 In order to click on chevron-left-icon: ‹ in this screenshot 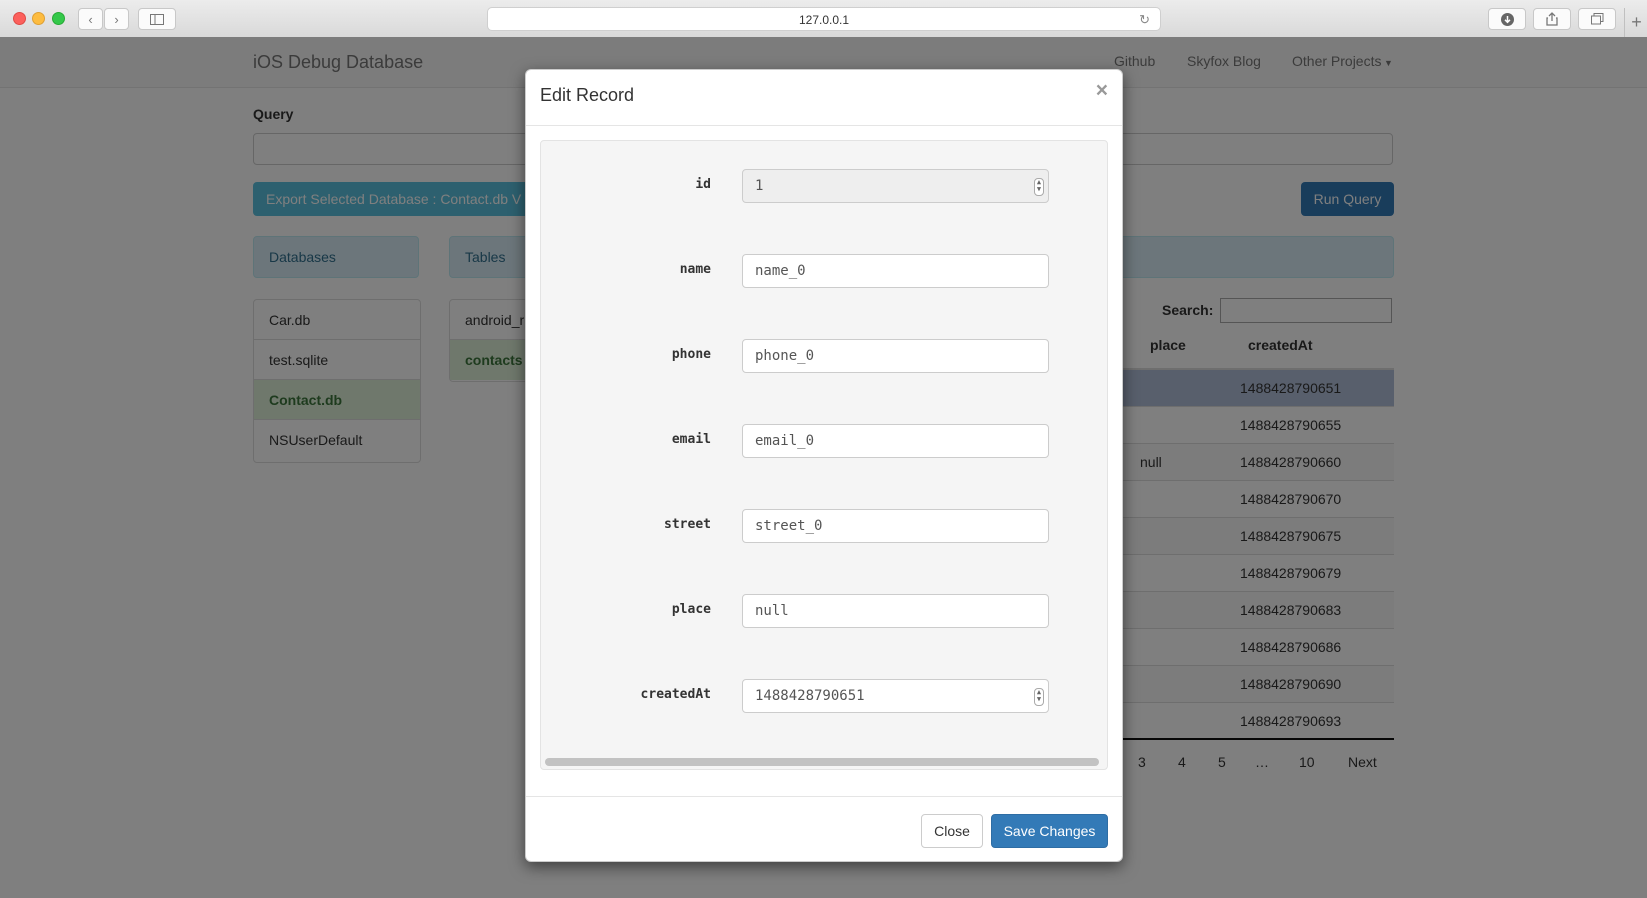, I will do `click(90, 19)`.